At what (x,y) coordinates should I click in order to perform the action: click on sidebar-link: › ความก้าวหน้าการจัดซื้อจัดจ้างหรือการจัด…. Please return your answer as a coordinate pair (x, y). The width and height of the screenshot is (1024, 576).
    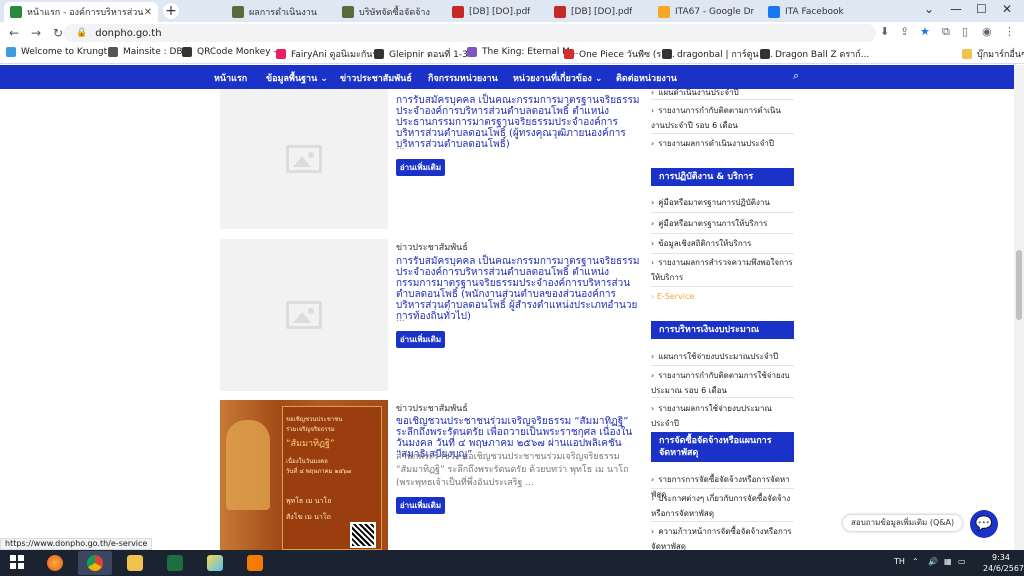
    Looking at the image, I should click on (722, 537).